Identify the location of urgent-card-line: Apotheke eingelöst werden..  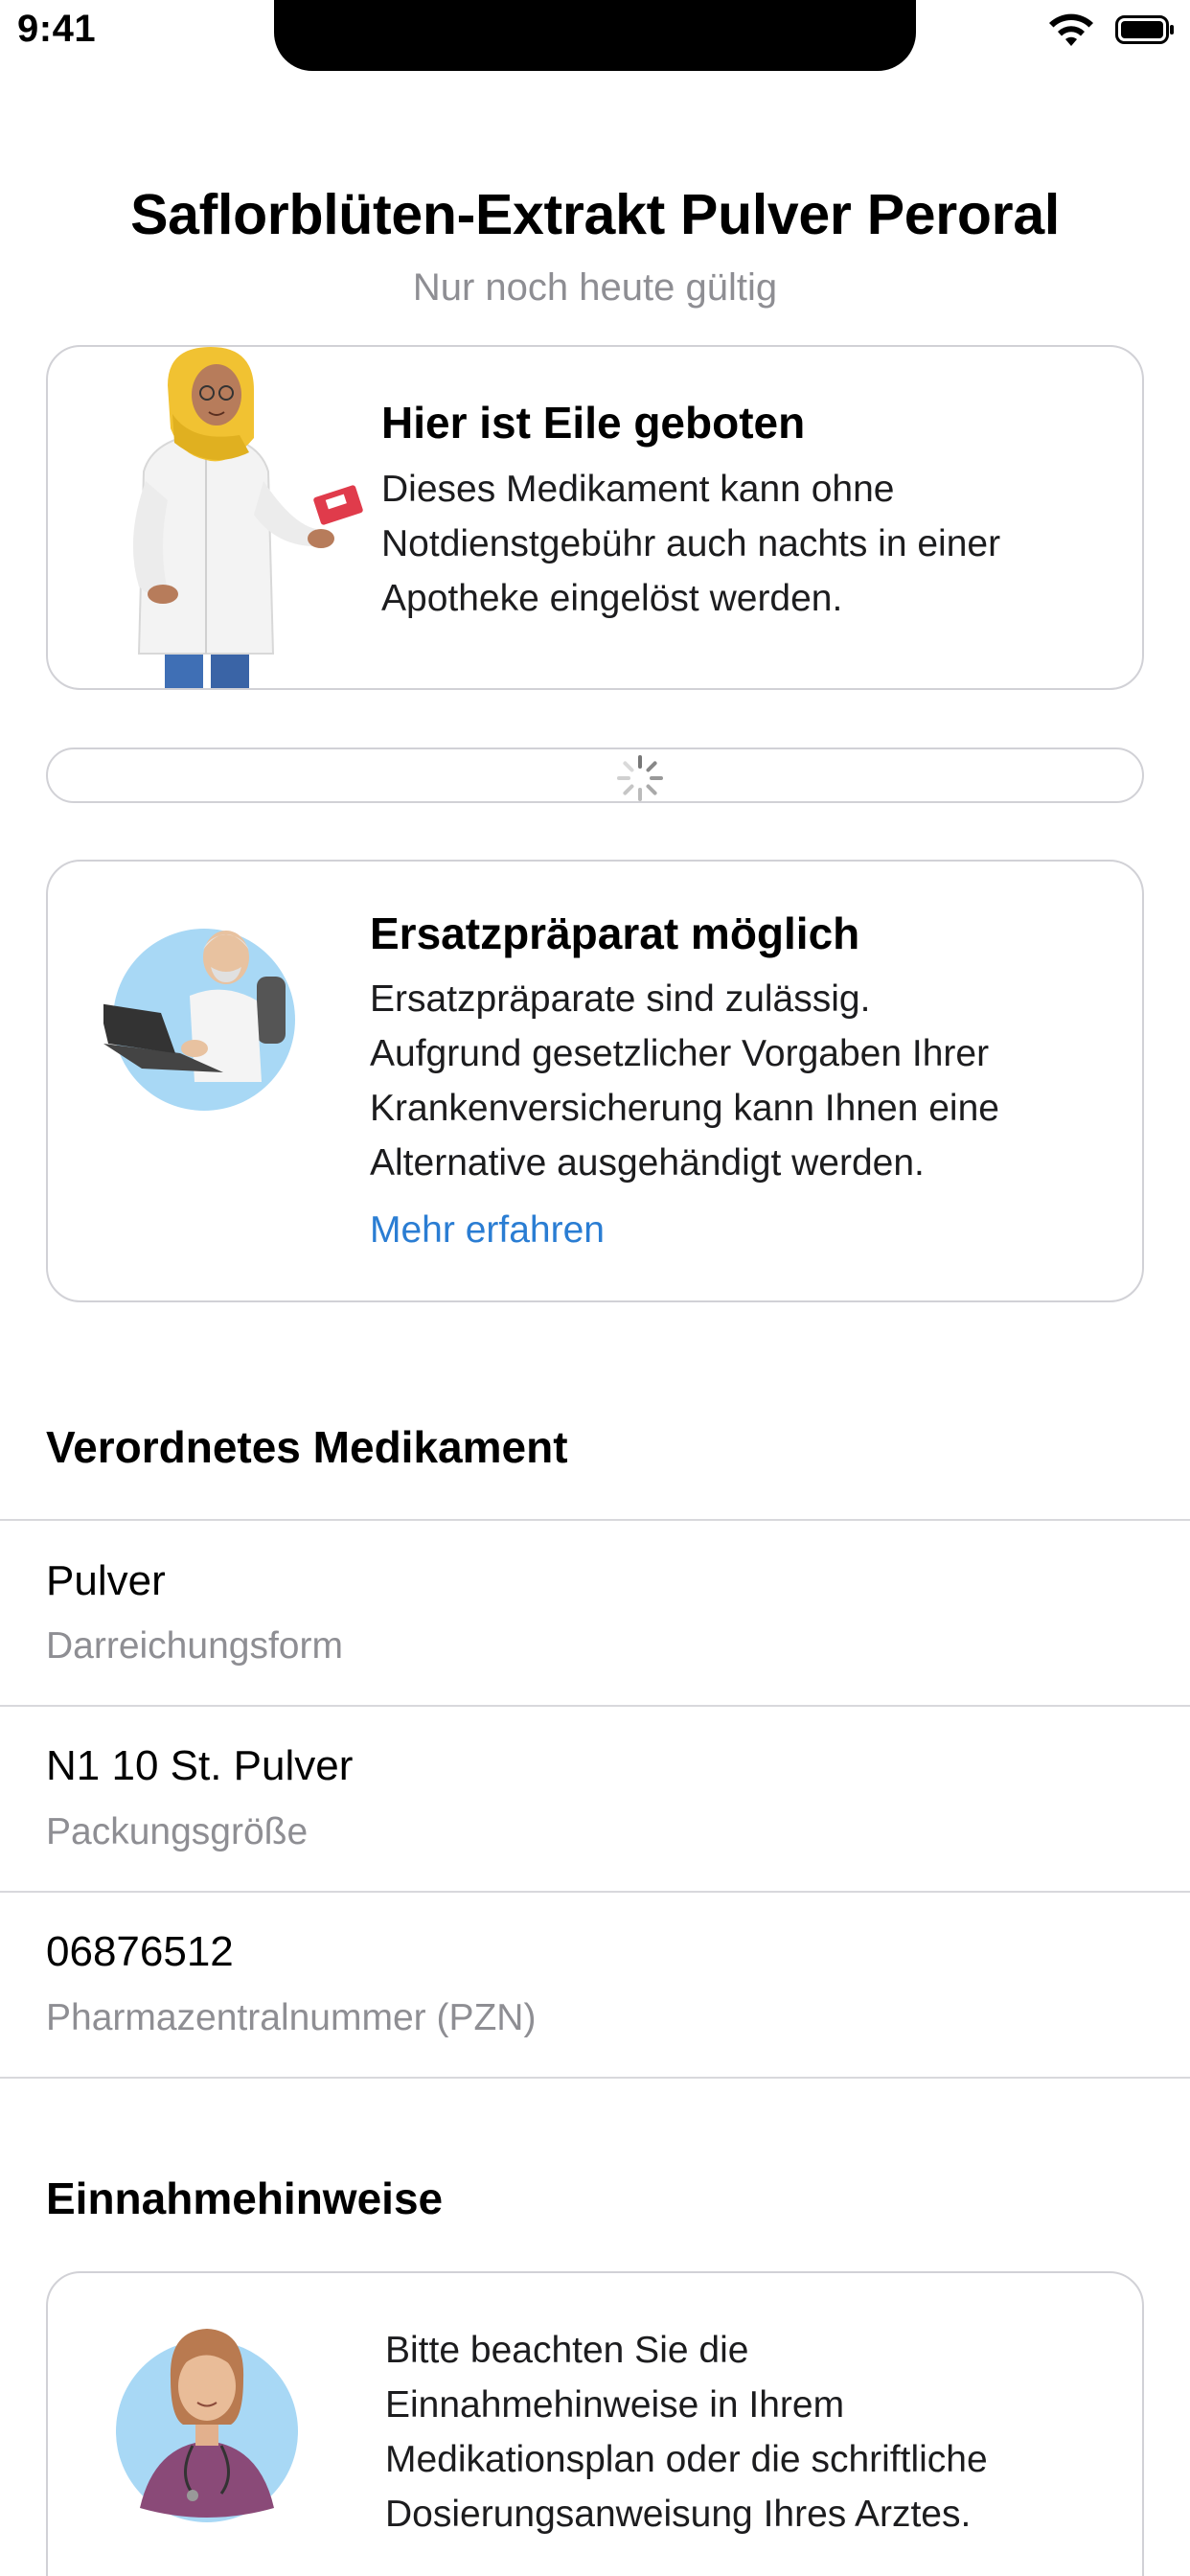
(612, 598).